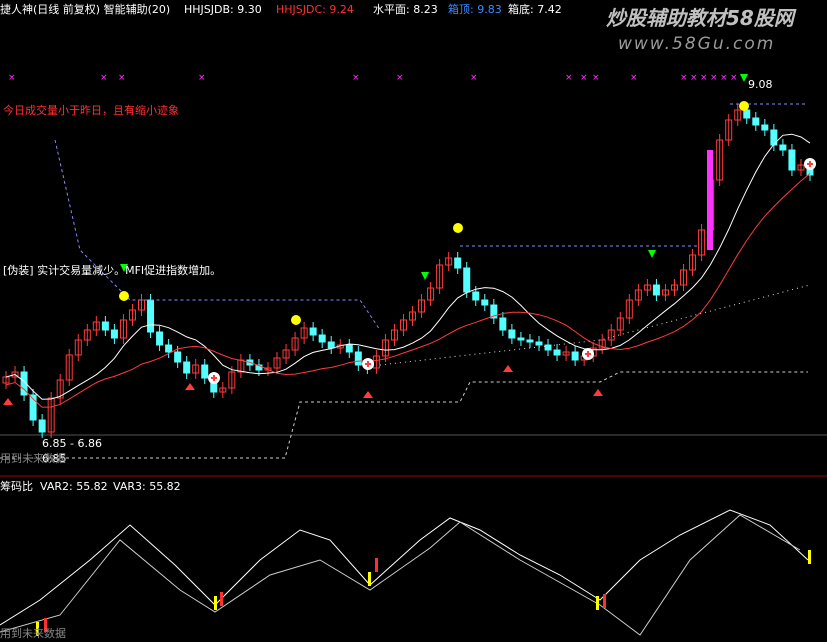 Image resolution: width=827 pixels, height=642 pixels. I want to click on low-range-label: 6.85 - 6.86, so click(72, 443).